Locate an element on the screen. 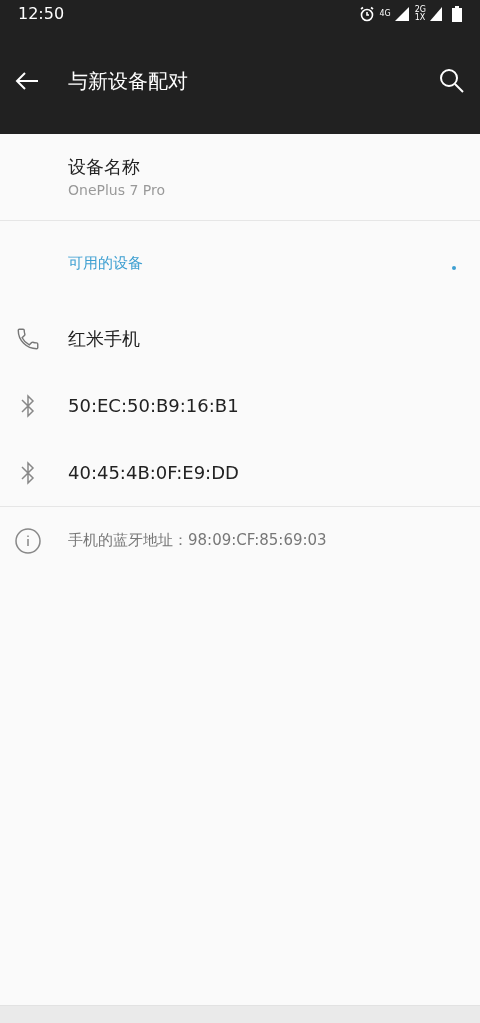  status-time: 12:50 is located at coordinates (41, 14).